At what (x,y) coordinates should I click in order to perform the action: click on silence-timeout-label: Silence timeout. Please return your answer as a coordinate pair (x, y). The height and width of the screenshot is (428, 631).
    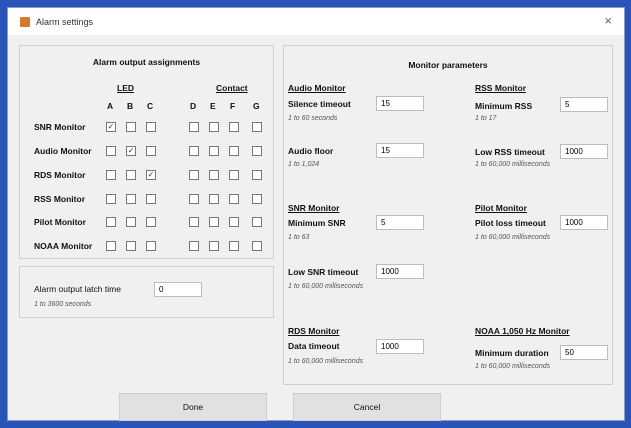
    Looking at the image, I should click on (319, 104).